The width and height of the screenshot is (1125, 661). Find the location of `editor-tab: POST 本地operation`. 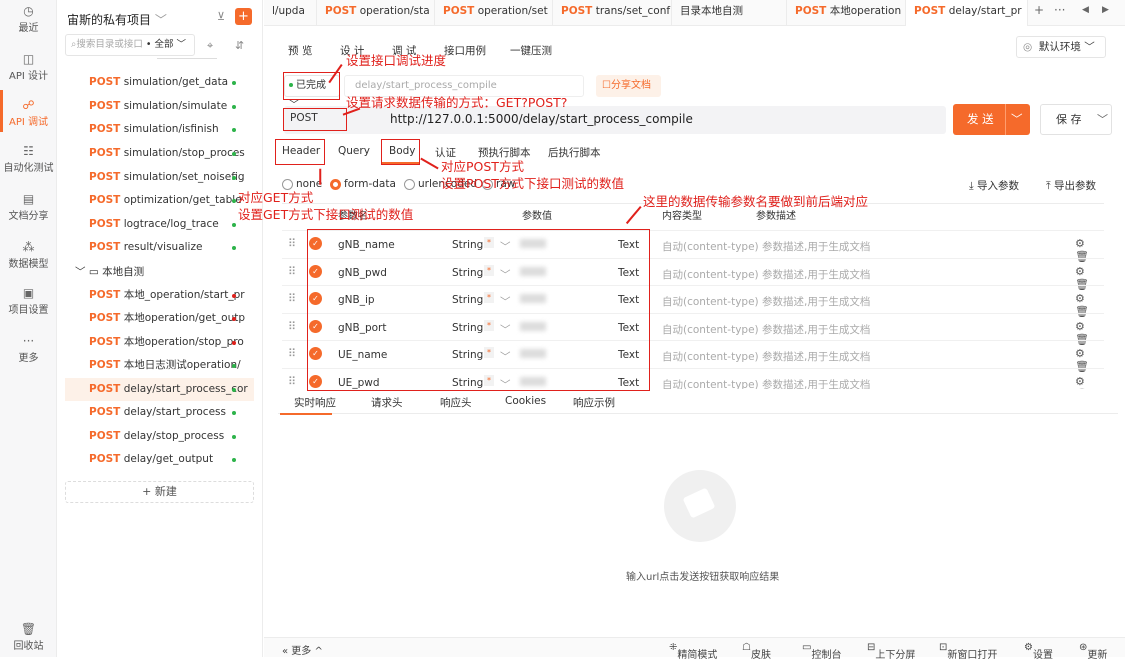

editor-tab: POST 本地operation is located at coordinates (846, 13).